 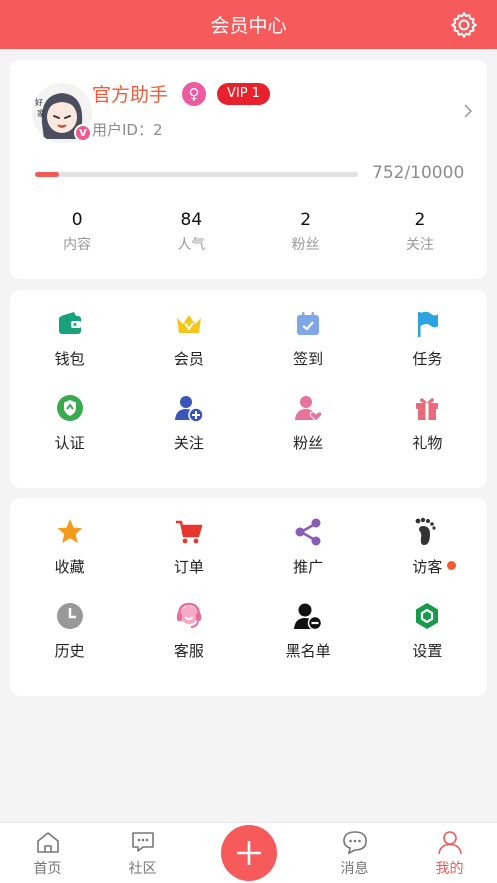 I want to click on stat-content: 0 内容, so click(x=77, y=232).